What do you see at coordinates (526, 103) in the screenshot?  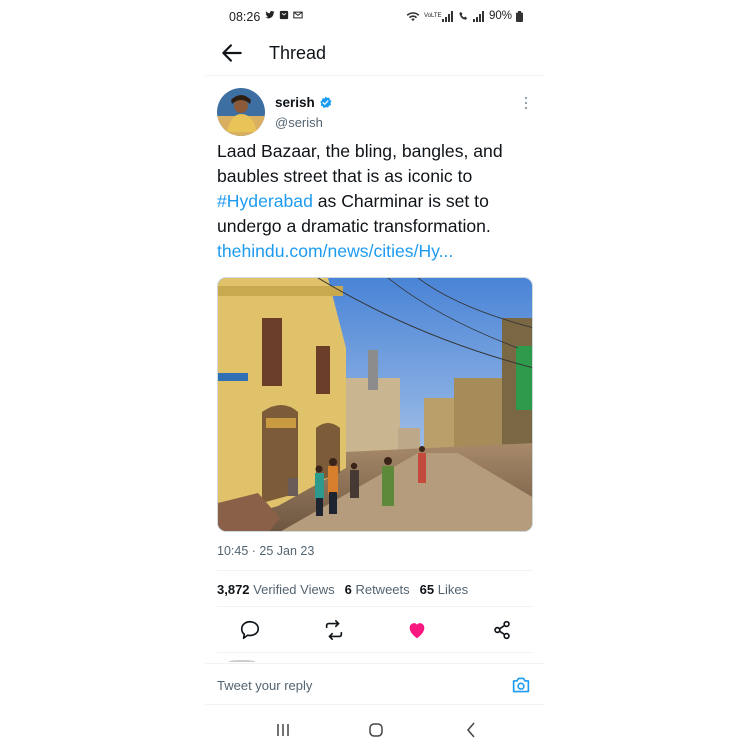 I see `more-options-icon` at bounding box center [526, 103].